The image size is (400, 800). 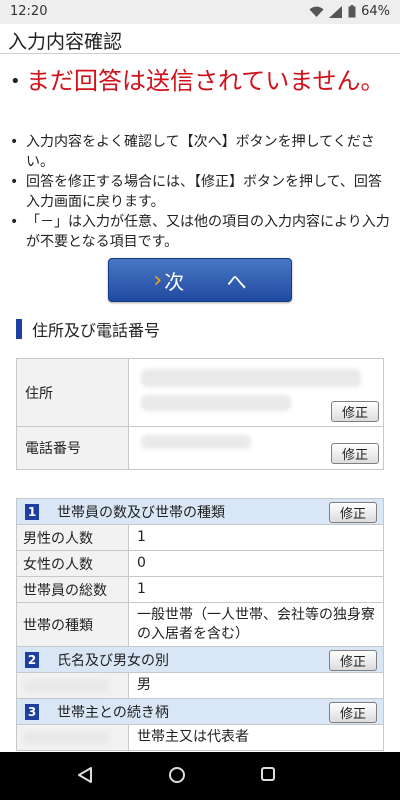 What do you see at coordinates (214, 281) in the screenshot?
I see `next-button-label: 次 へ` at bounding box center [214, 281].